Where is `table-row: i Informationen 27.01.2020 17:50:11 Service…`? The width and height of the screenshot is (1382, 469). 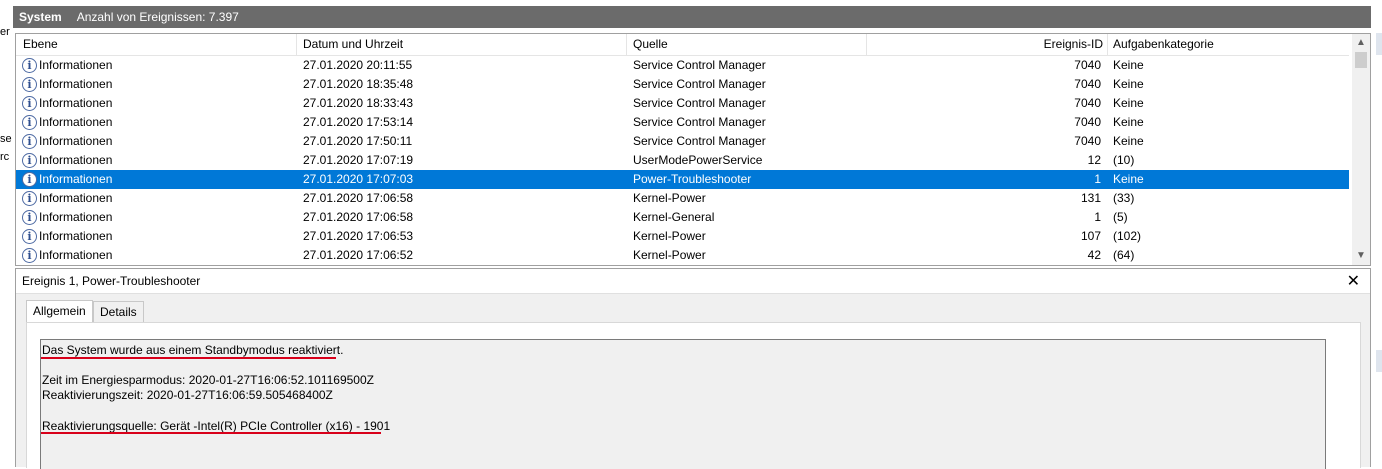
table-row: i Informationen 27.01.2020 17:50:11 Service… is located at coordinates (682, 141).